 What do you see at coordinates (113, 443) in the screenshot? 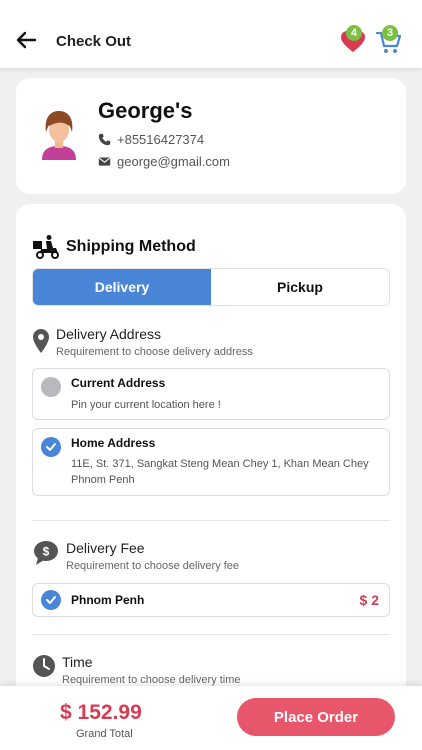
I see `address-option-title: Home Address` at bounding box center [113, 443].